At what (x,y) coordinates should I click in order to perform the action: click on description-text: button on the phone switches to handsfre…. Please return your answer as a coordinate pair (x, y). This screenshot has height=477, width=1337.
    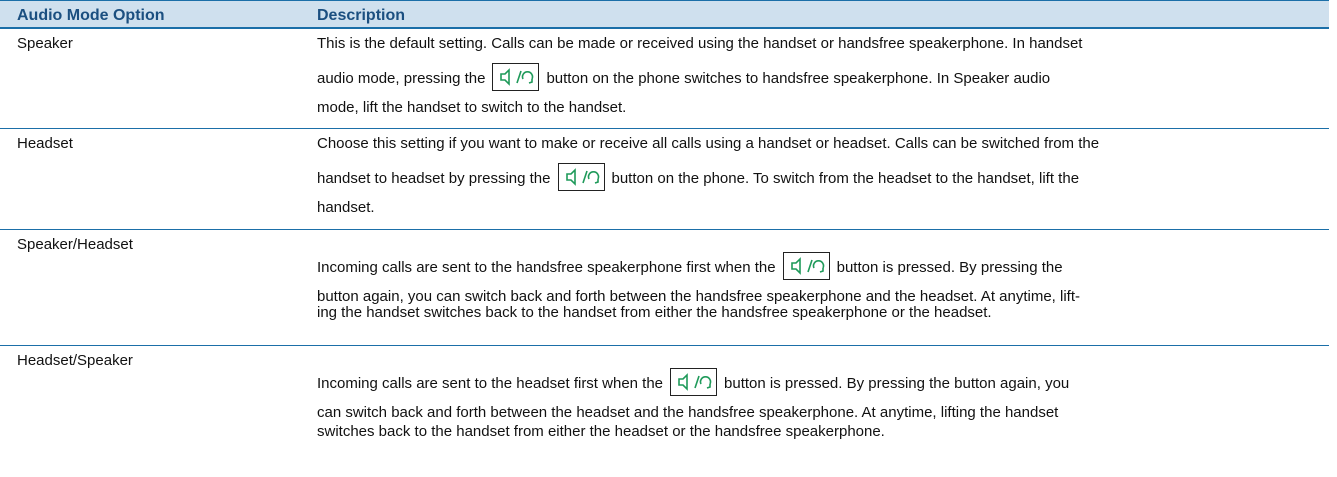
    Looking at the image, I should click on (798, 78).